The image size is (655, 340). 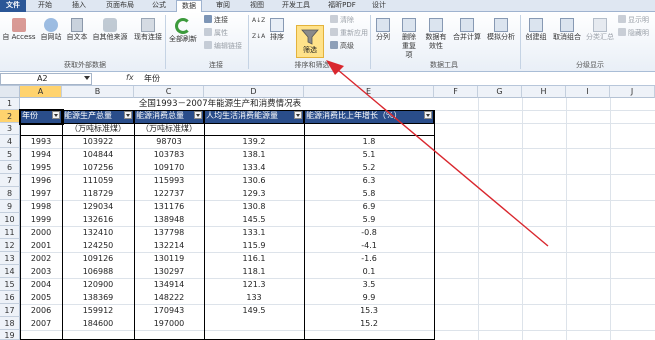 What do you see at coordinates (254, 154) in the screenshot?
I see `cell-per-capita: 138.1` at bounding box center [254, 154].